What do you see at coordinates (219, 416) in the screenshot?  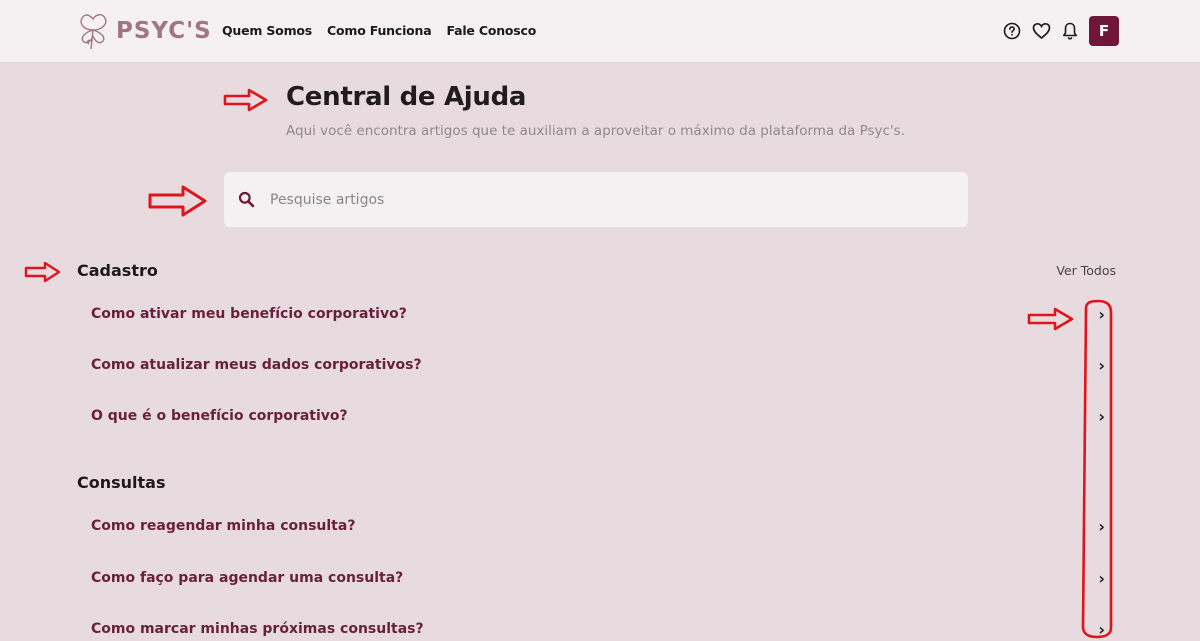 I see `article-label: O que é o benefício corporativo?` at bounding box center [219, 416].